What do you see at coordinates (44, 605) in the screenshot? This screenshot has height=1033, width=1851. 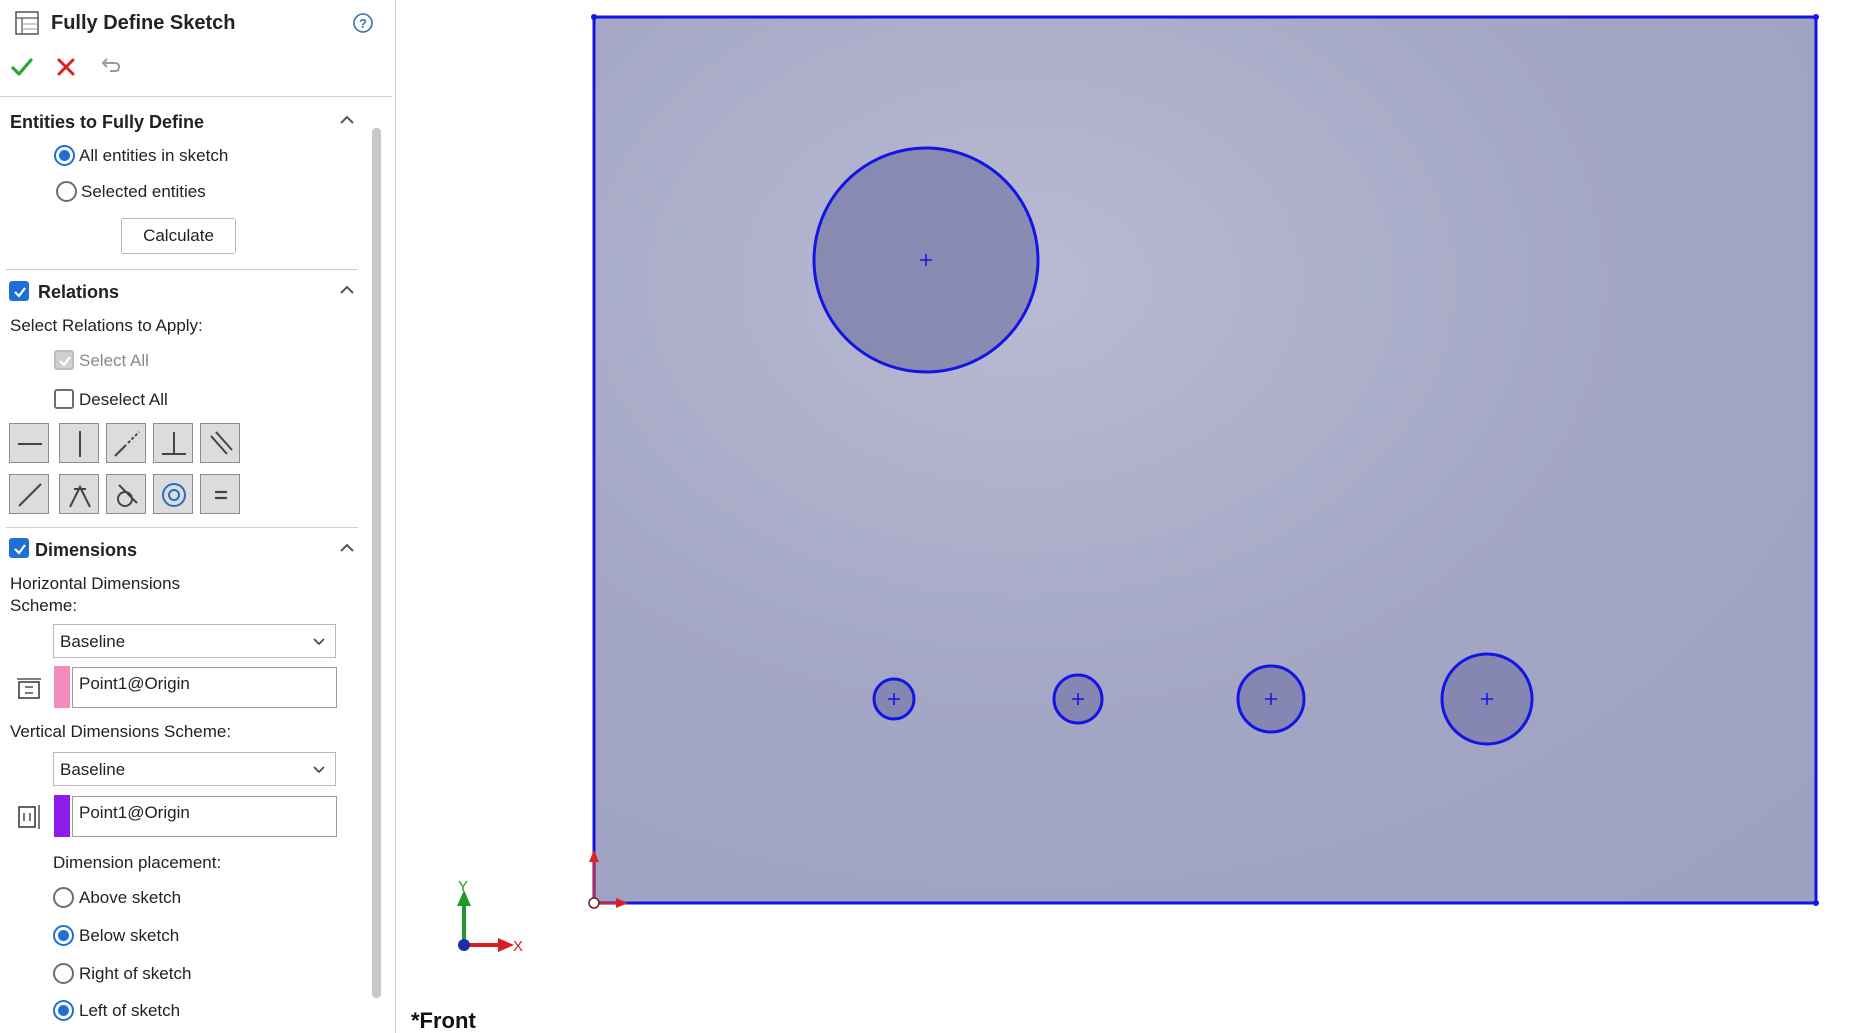 I see `horizontal-scheme-label-2: Scheme:` at bounding box center [44, 605].